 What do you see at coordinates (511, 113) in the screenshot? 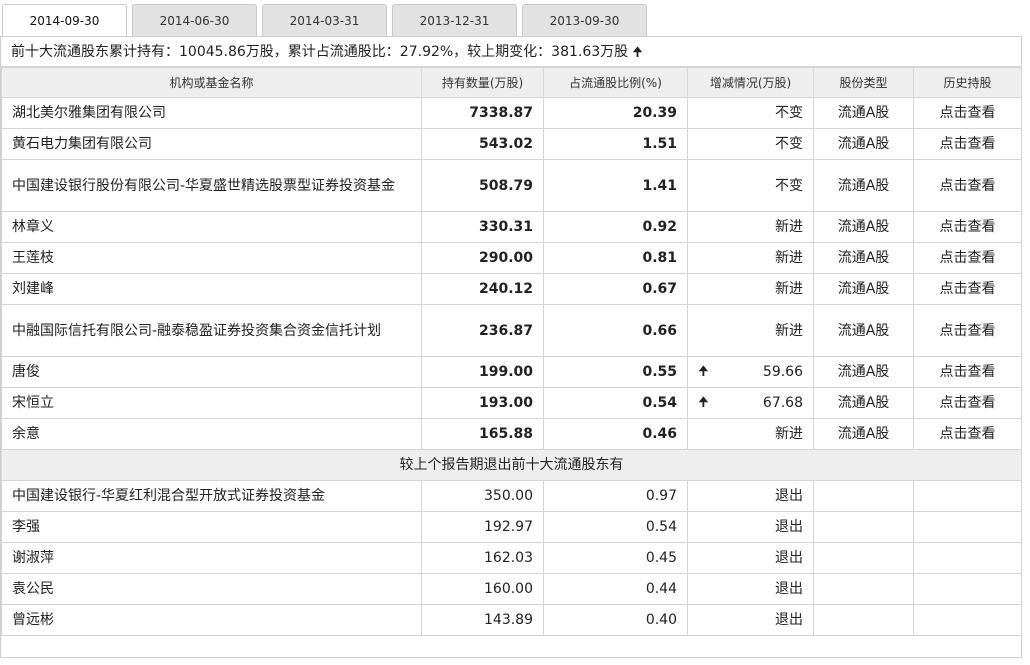
I see `table-row: 湖北美尔雅集团有限公司 7338.87 20.39 不变 流通A股 点击查看` at bounding box center [511, 113].